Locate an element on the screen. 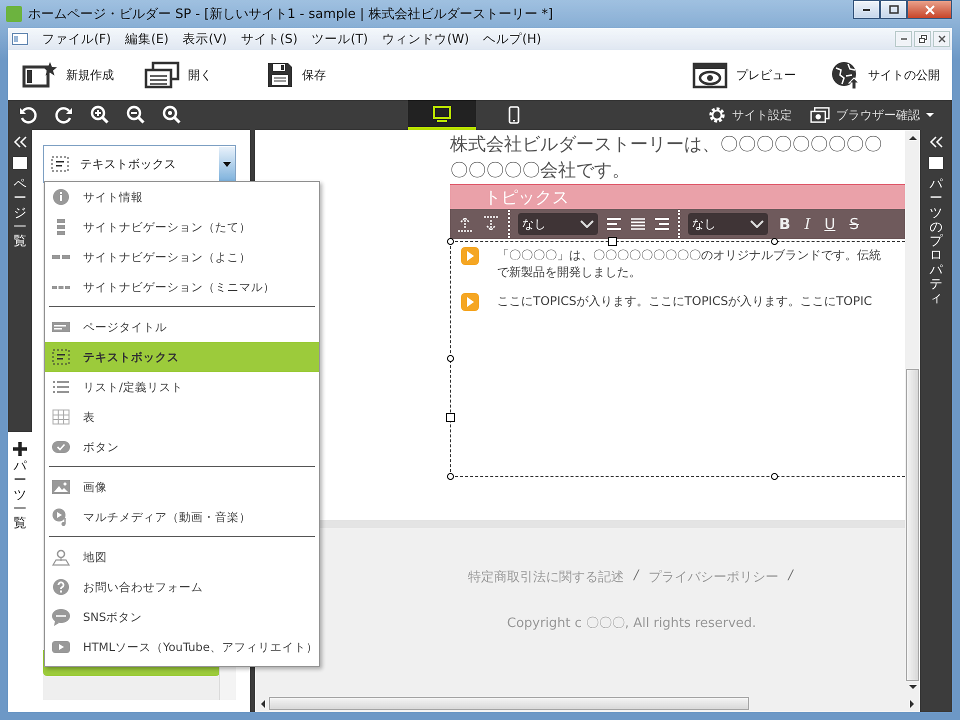  align-left-icon is located at coordinates (614, 224).